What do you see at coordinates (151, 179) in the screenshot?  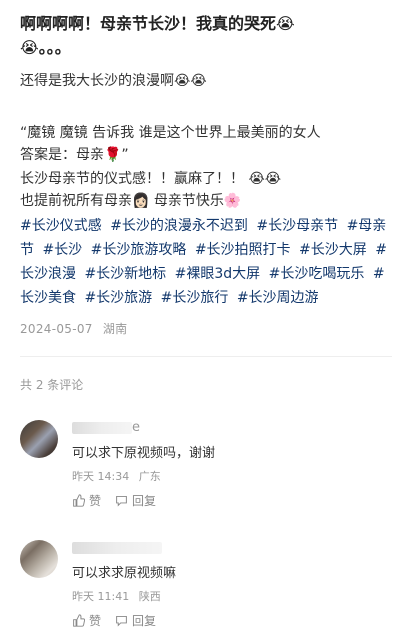 I see `post-body-line-4: 长沙母亲节的仪式感！！赢麻了！！ 😭😭` at bounding box center [151, 179].